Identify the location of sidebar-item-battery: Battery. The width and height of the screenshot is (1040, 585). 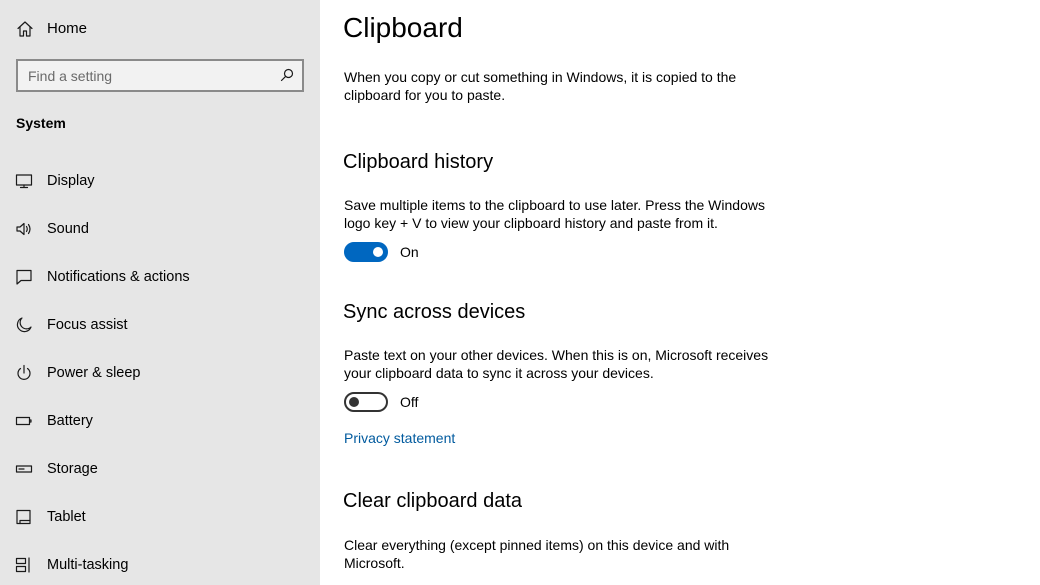
(160, 426).